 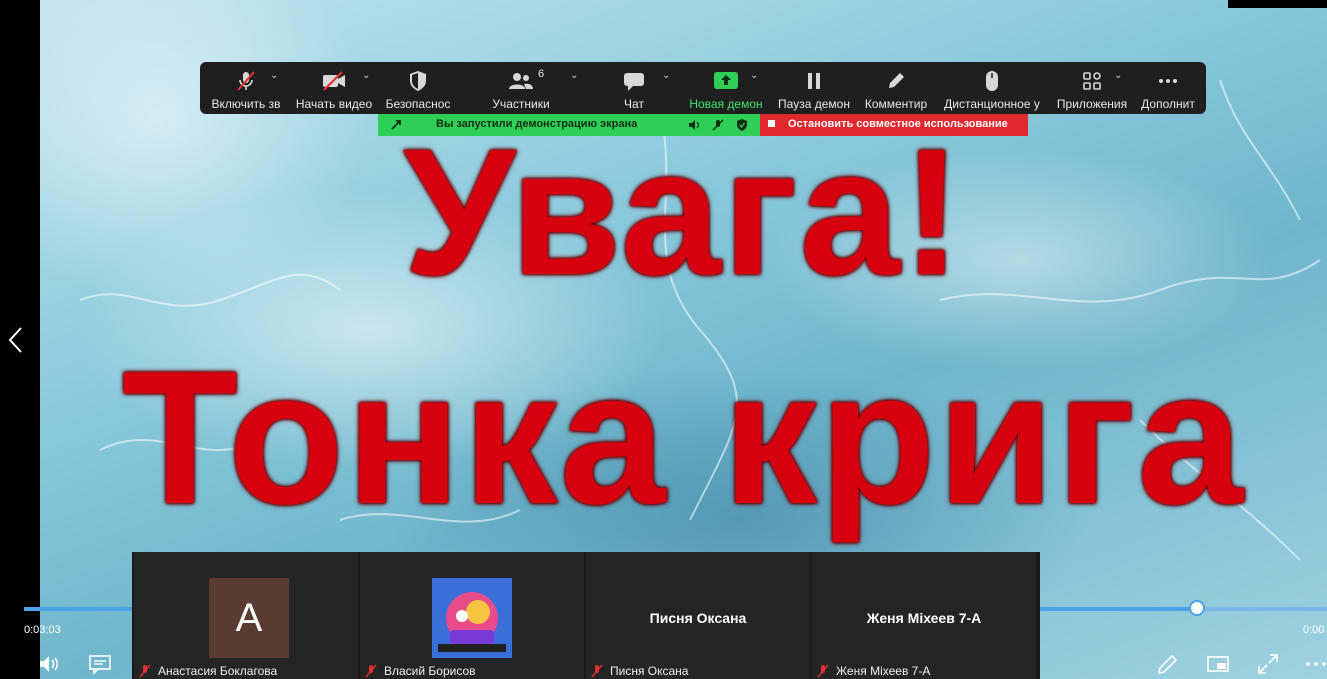 I want to click on participant-center-name: Писня Оксана, so click(x=698, y=618).